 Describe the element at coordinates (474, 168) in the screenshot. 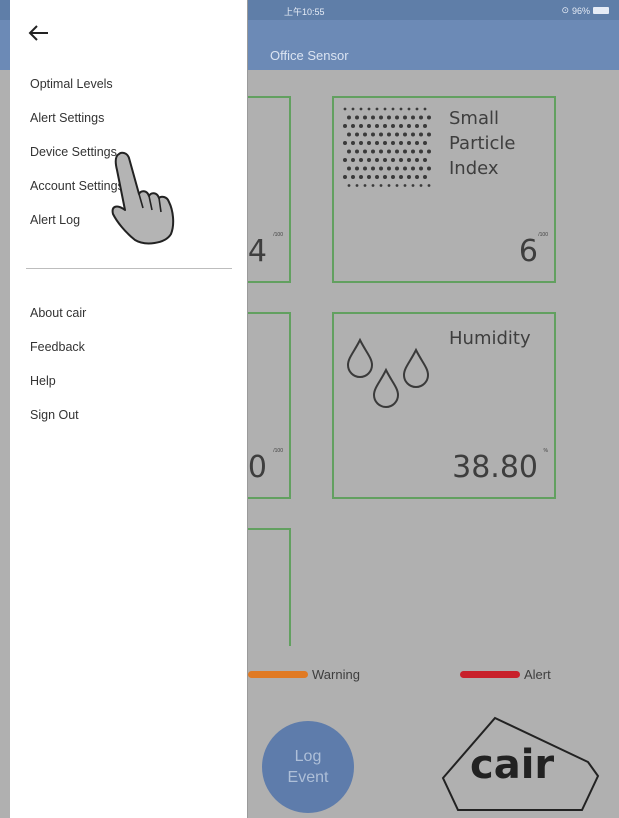

I see `card-title-line-3: Index` at that location.